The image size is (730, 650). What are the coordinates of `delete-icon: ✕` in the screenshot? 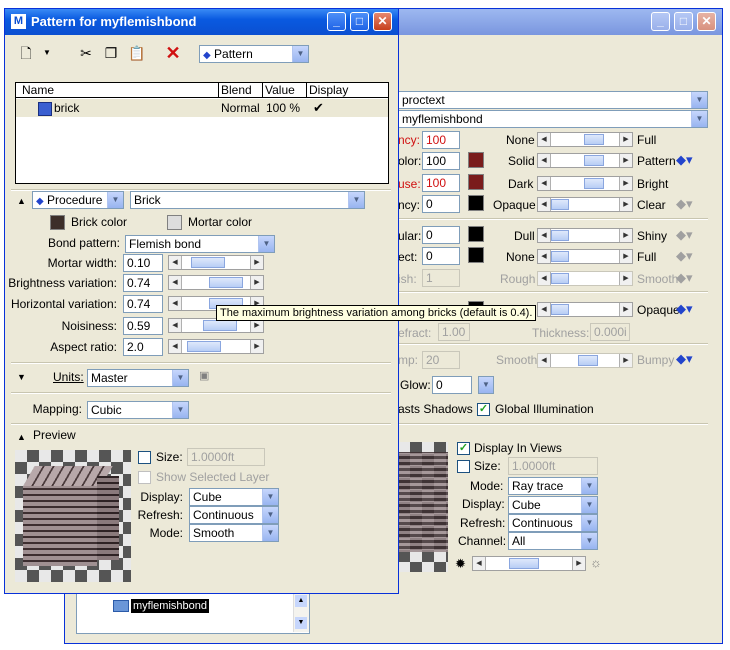 It's located at (173, 53).